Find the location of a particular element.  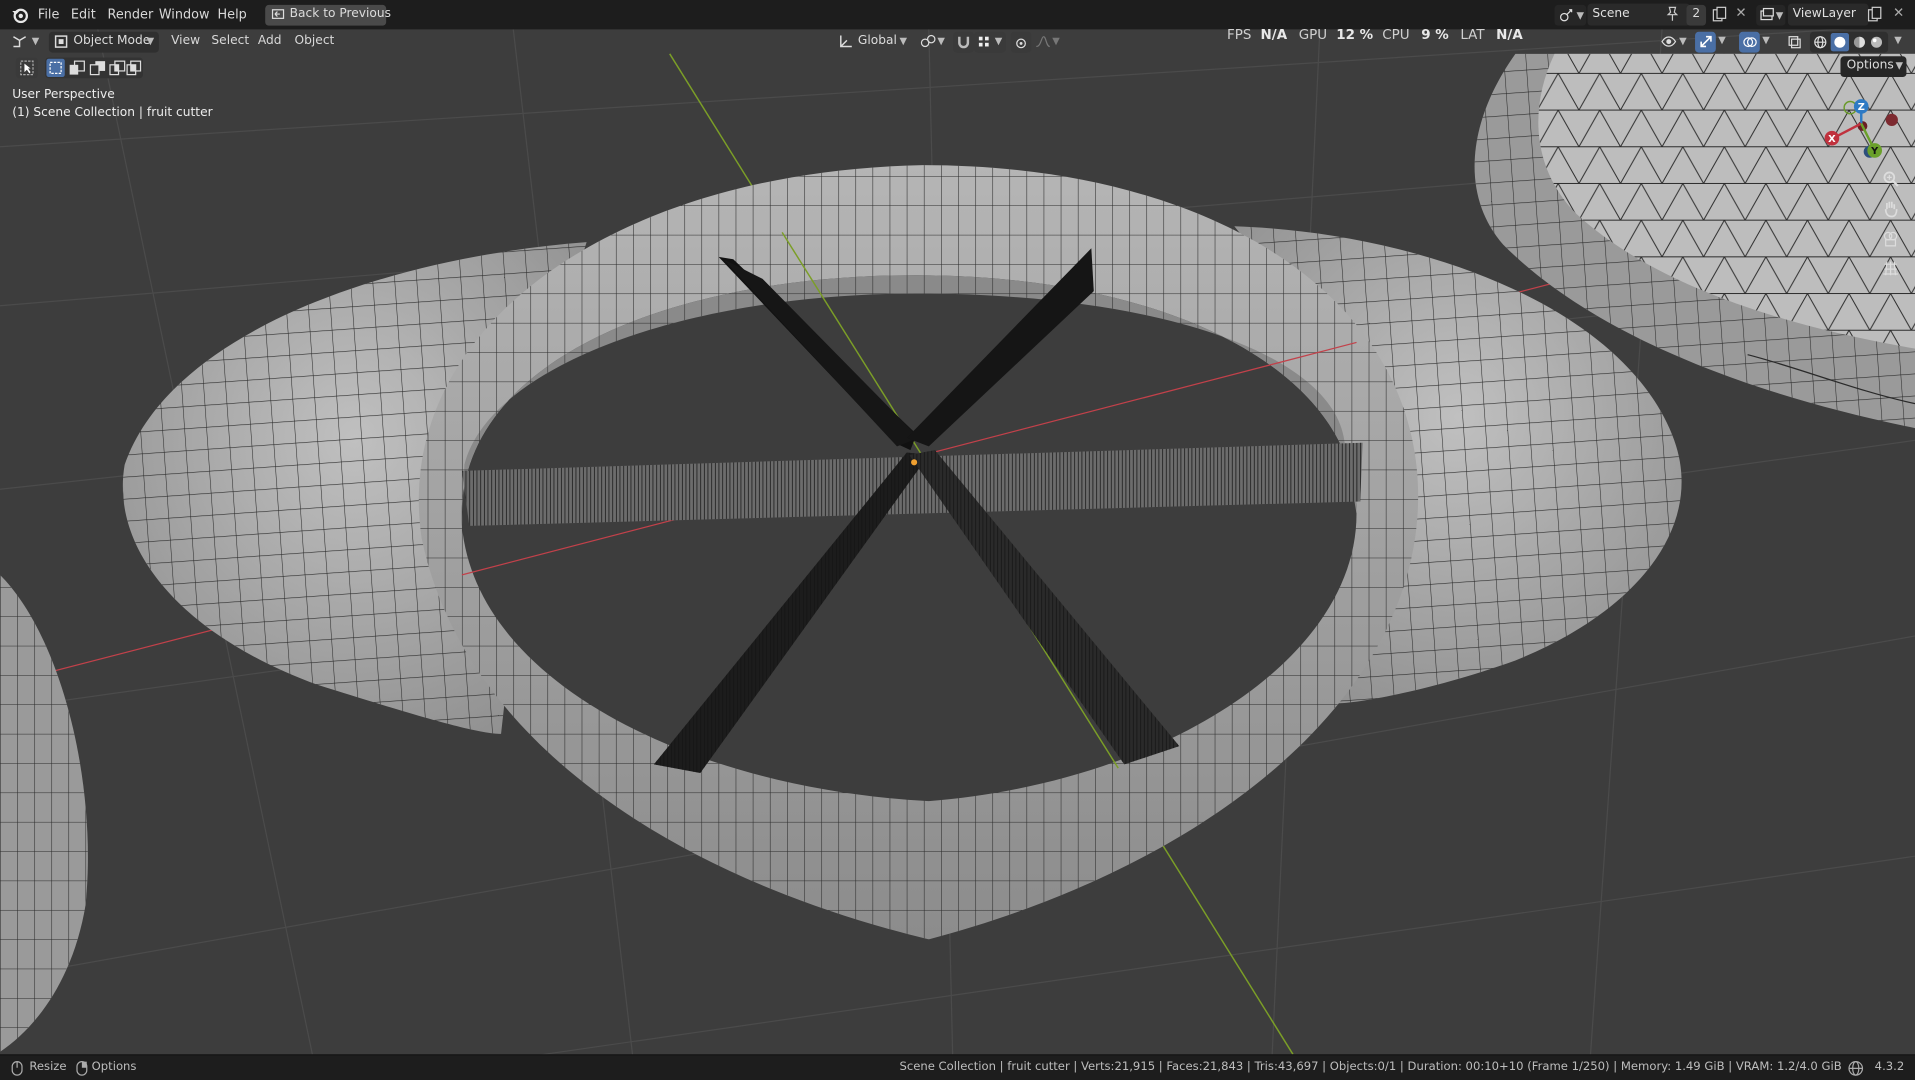

proportional-falloff-dropdown: ▼ is located at coordinates (1047, 42).